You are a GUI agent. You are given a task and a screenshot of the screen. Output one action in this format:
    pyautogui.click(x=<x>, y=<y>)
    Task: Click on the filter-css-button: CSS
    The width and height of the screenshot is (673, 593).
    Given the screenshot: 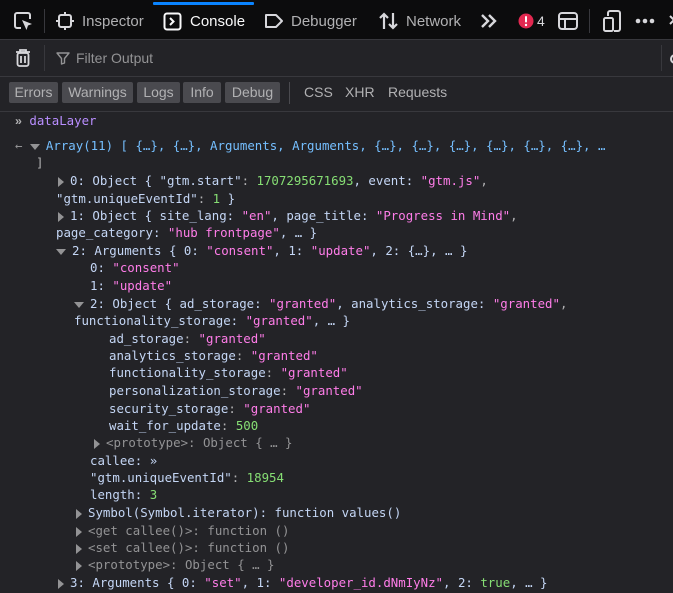 What is the action you would take?
    pyautogui.click(x=318, y=92)
    